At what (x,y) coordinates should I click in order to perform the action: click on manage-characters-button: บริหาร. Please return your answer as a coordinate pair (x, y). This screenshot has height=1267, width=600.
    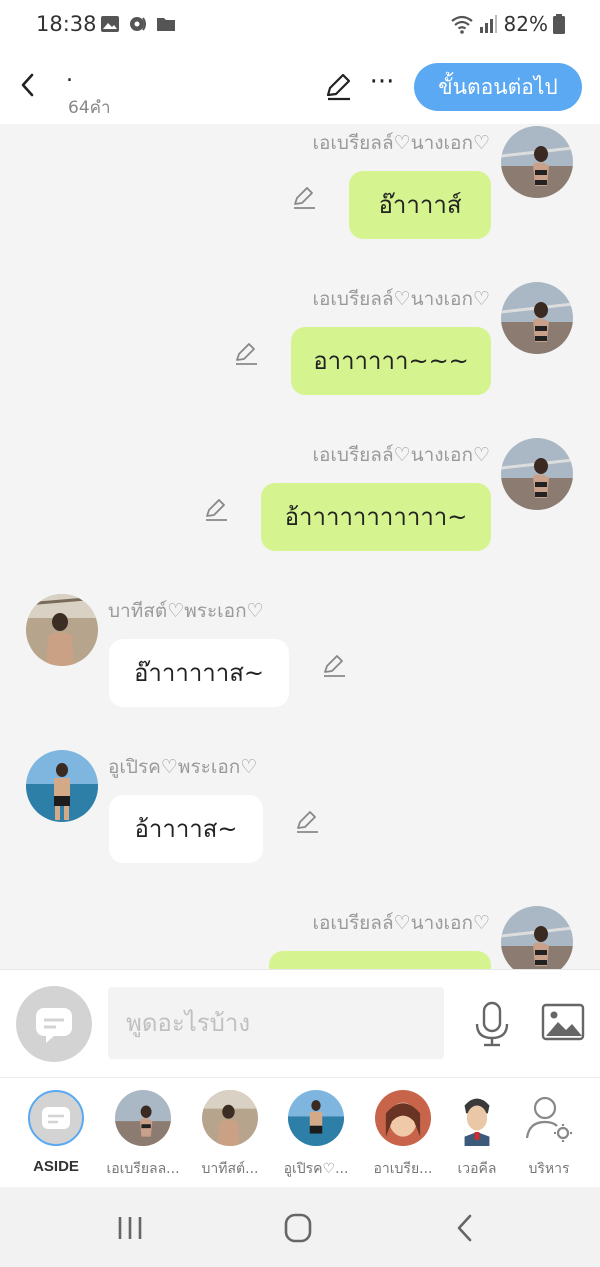
    Looking at the image, I should click on (549, 1136).